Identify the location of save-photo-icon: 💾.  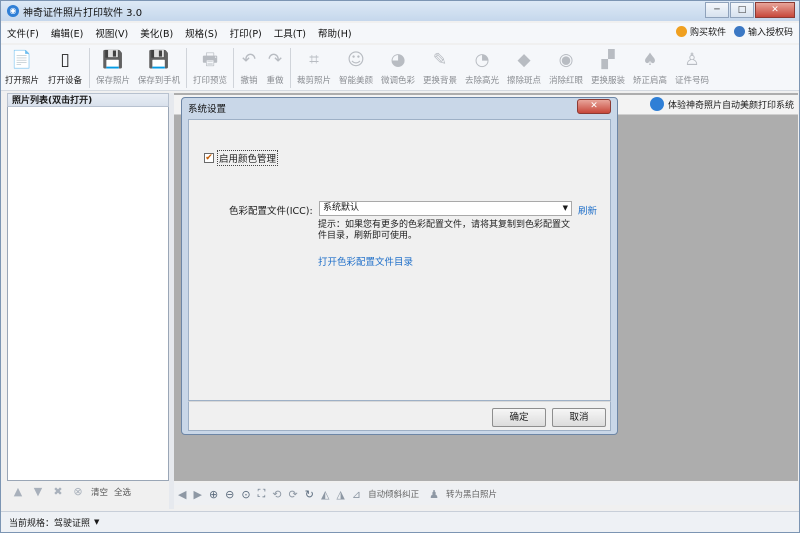
(113, 60).